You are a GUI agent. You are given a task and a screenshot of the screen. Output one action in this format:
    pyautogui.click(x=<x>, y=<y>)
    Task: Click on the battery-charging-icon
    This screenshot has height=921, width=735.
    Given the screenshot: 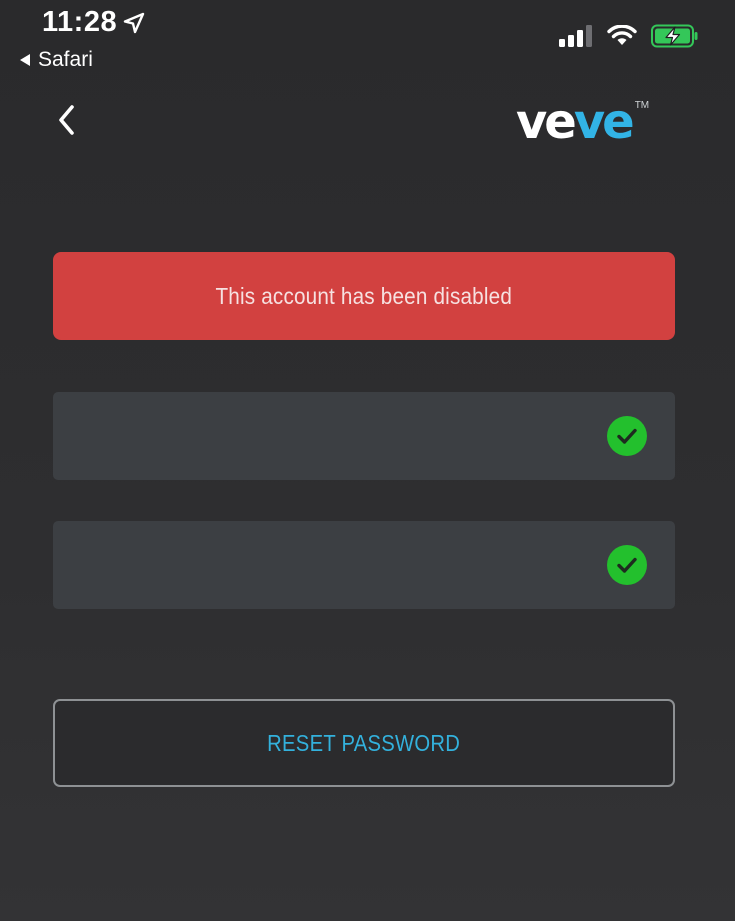 What is the action you would take?
    pyautogui.click(x=675, y=38)
    